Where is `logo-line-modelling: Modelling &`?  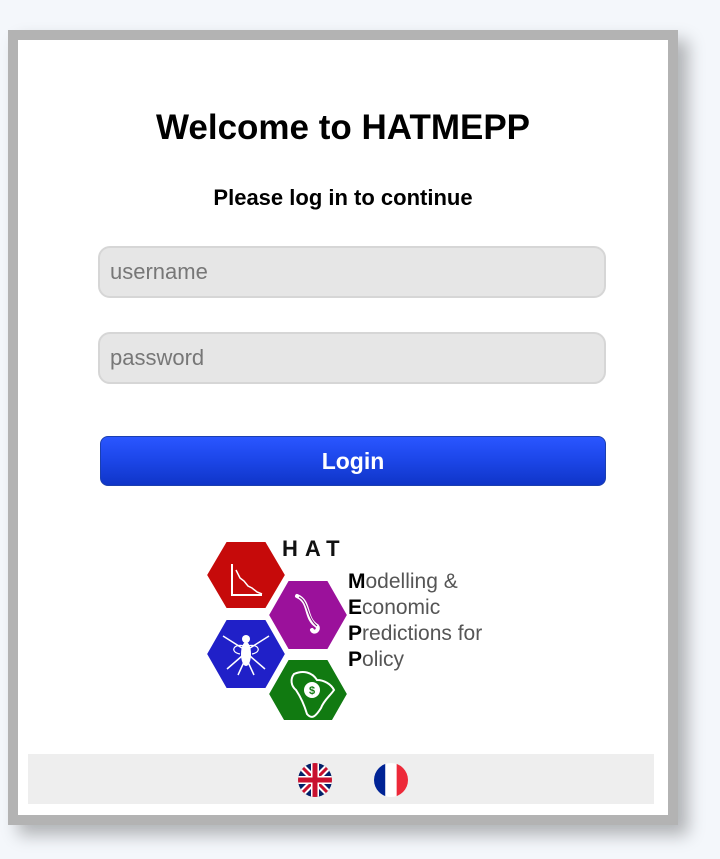 logo-line-modelling: Modelling & is located at coordinates (403, 581).